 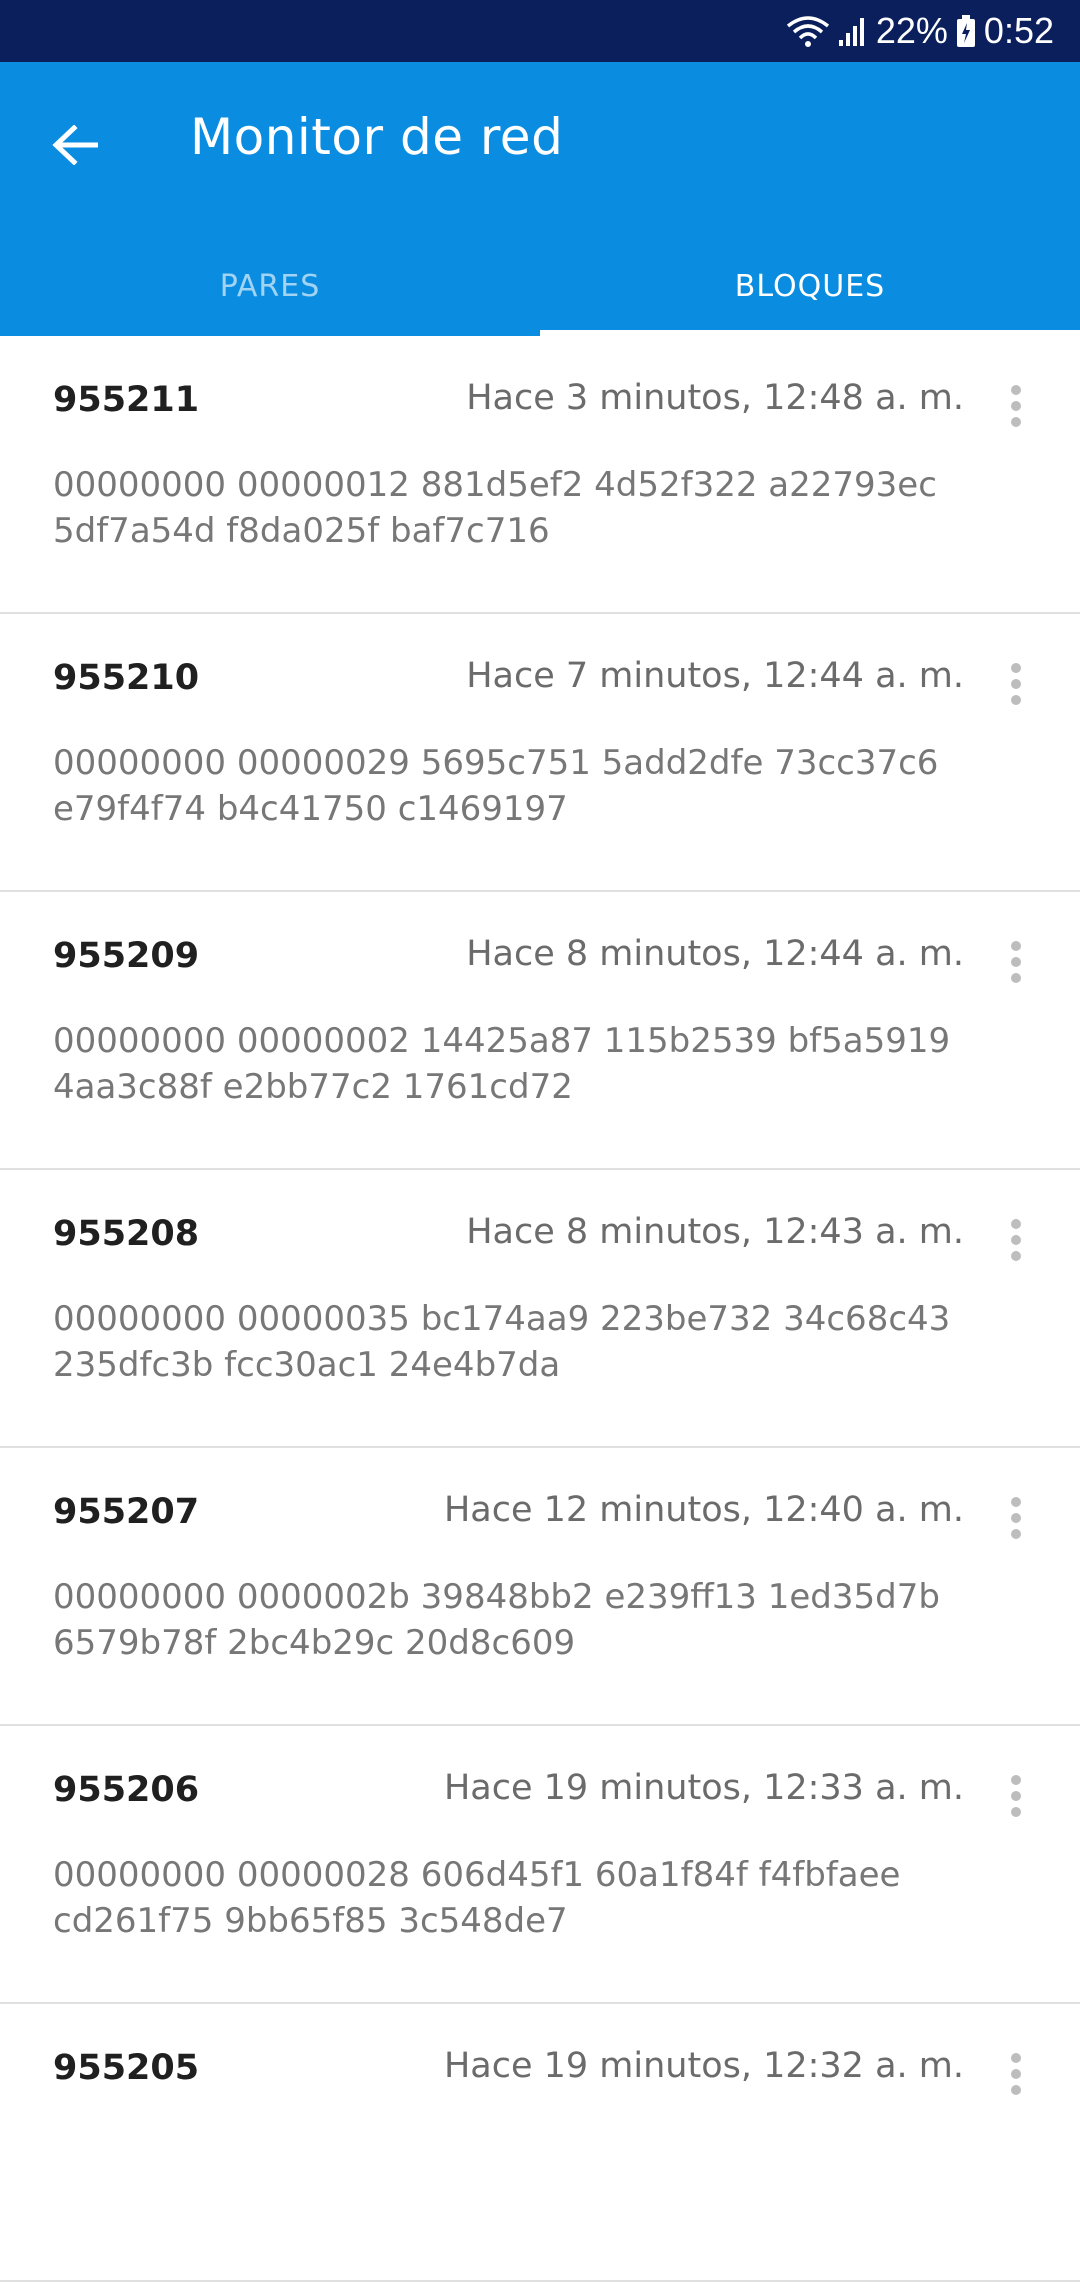 I want to click on tab-pares: PARES, so click(x=270, y=286).